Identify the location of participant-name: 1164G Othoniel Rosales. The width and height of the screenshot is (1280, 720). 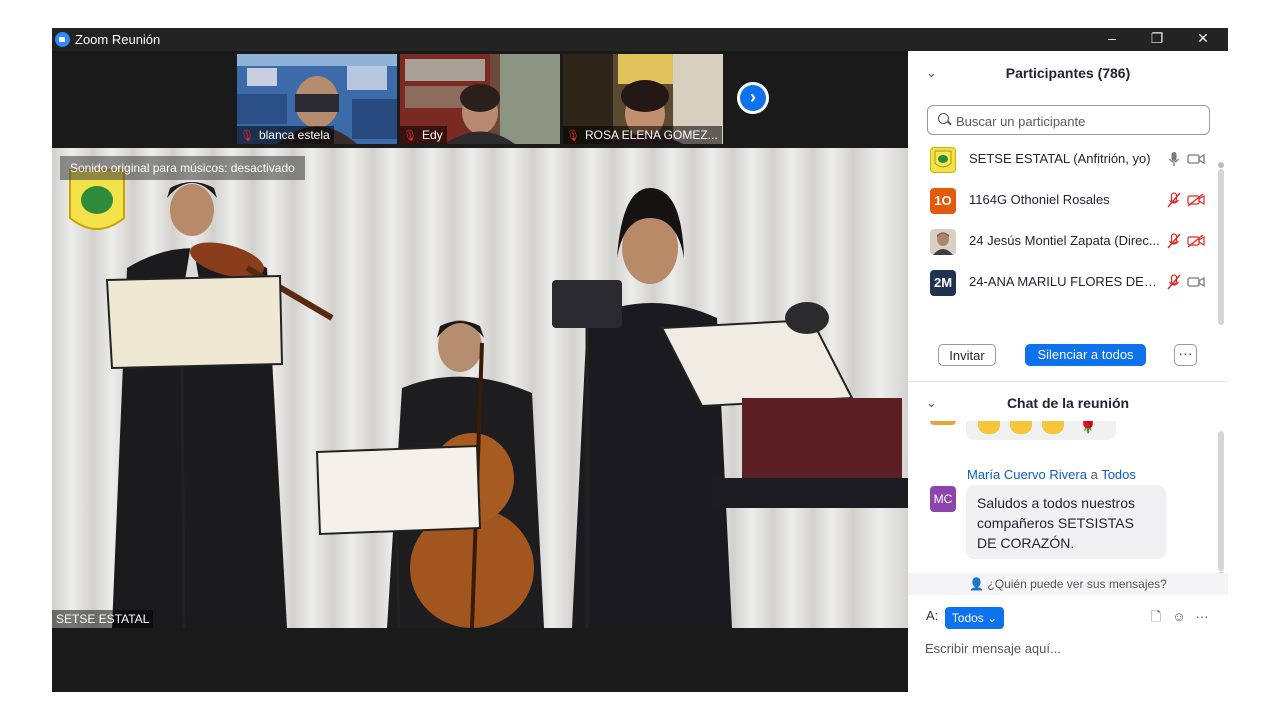
(1039, 199).